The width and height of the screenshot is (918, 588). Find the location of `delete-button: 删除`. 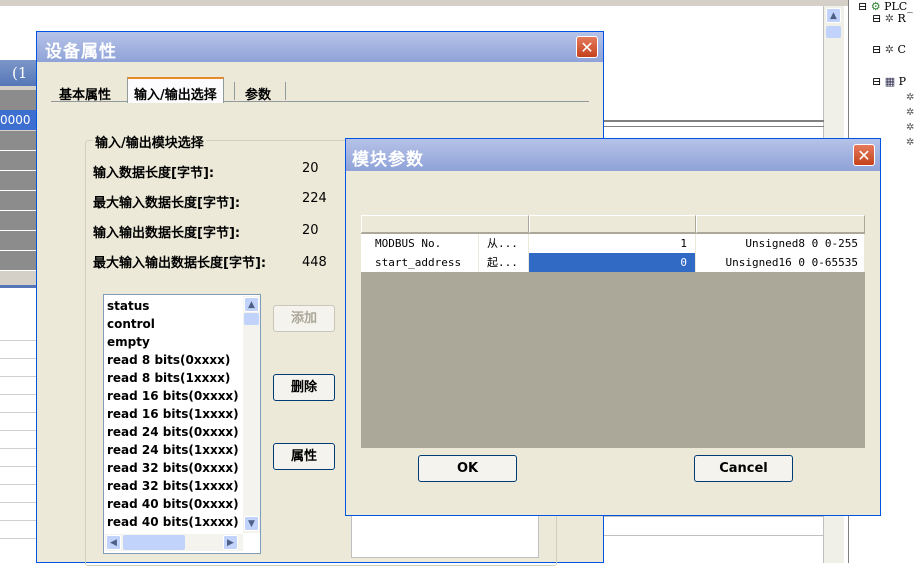

delete-button: 删除 is located at coordinates (304, 387).